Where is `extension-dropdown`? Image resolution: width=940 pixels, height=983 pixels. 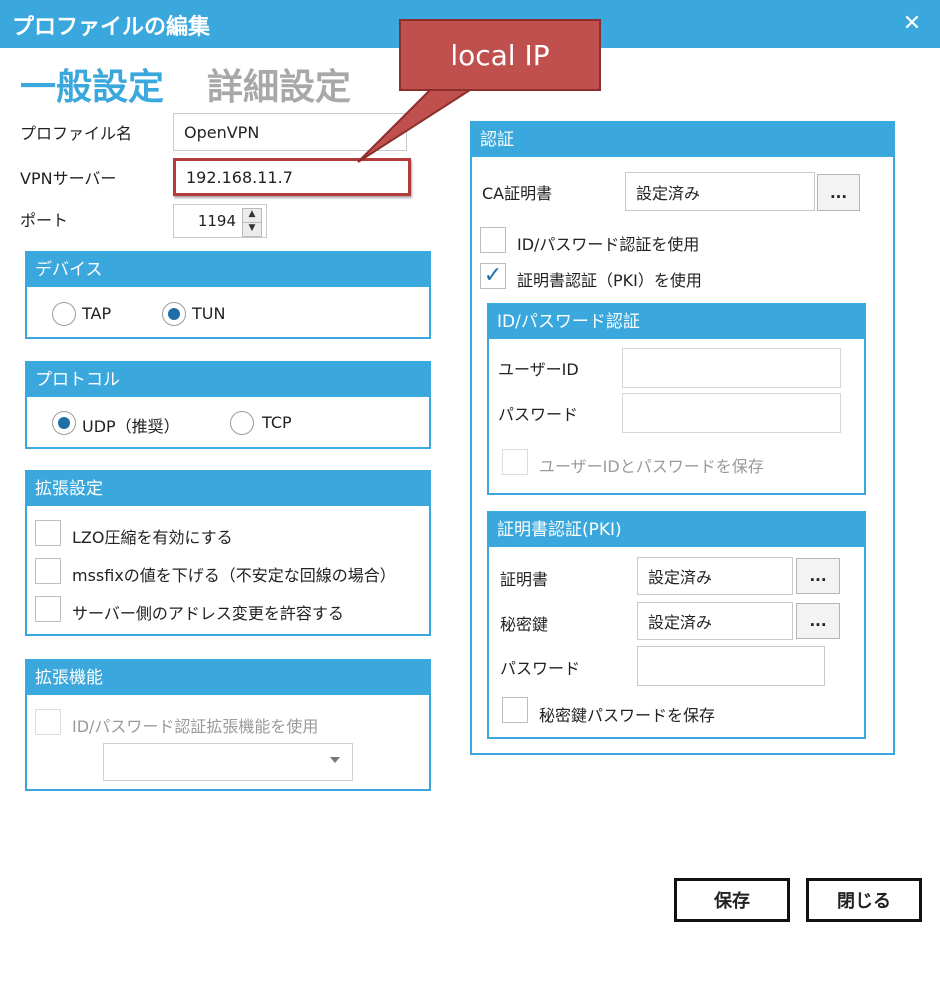 extension-dropdown is located at coordinates (228, 762).